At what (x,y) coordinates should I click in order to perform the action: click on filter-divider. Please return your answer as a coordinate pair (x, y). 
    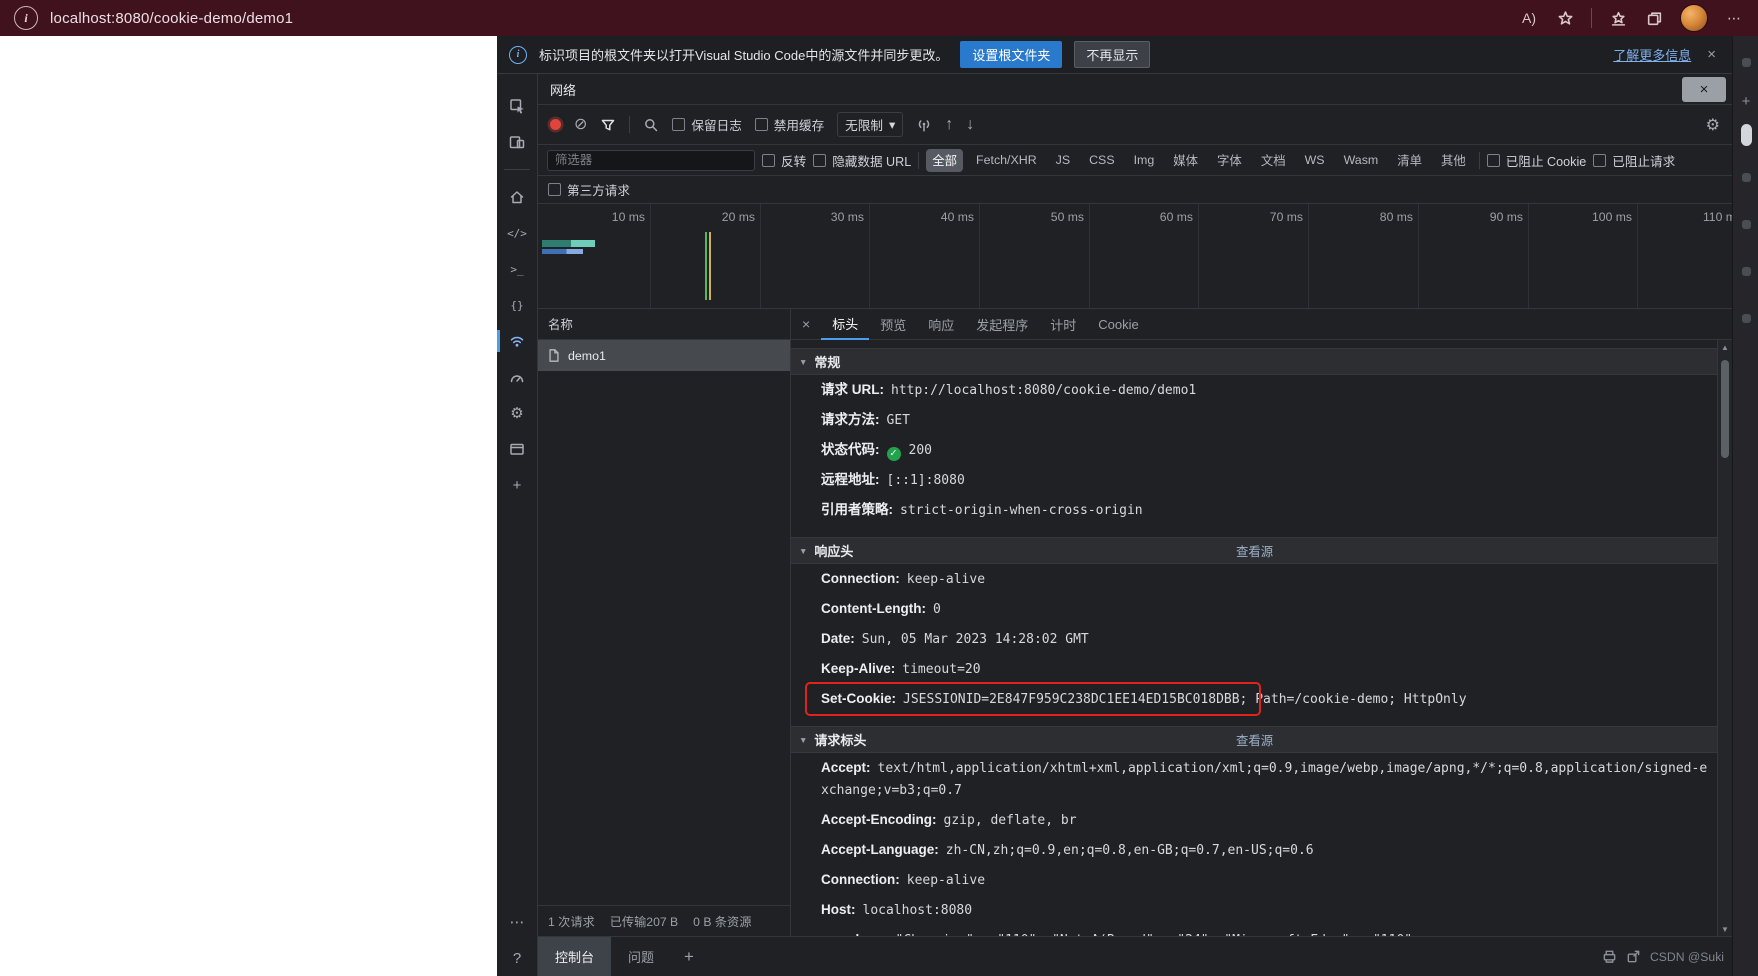
    Looking at the image, I should click on (919, 160).